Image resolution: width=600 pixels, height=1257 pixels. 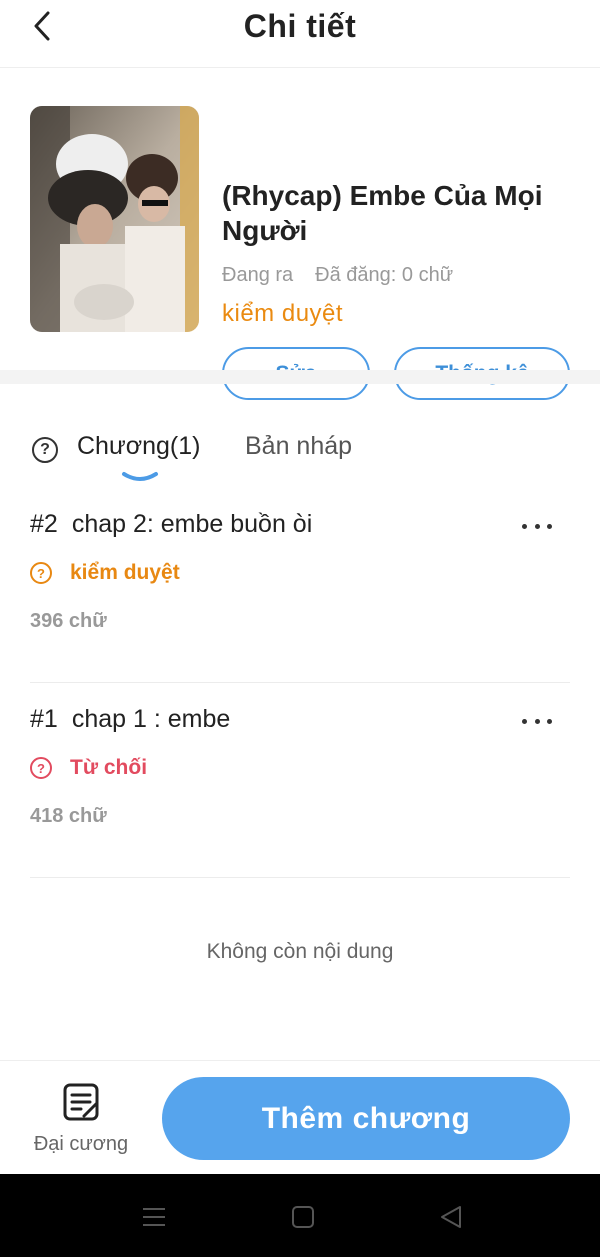 I want to click on outline-button: Đại cương, so click(x=81, y=1119).